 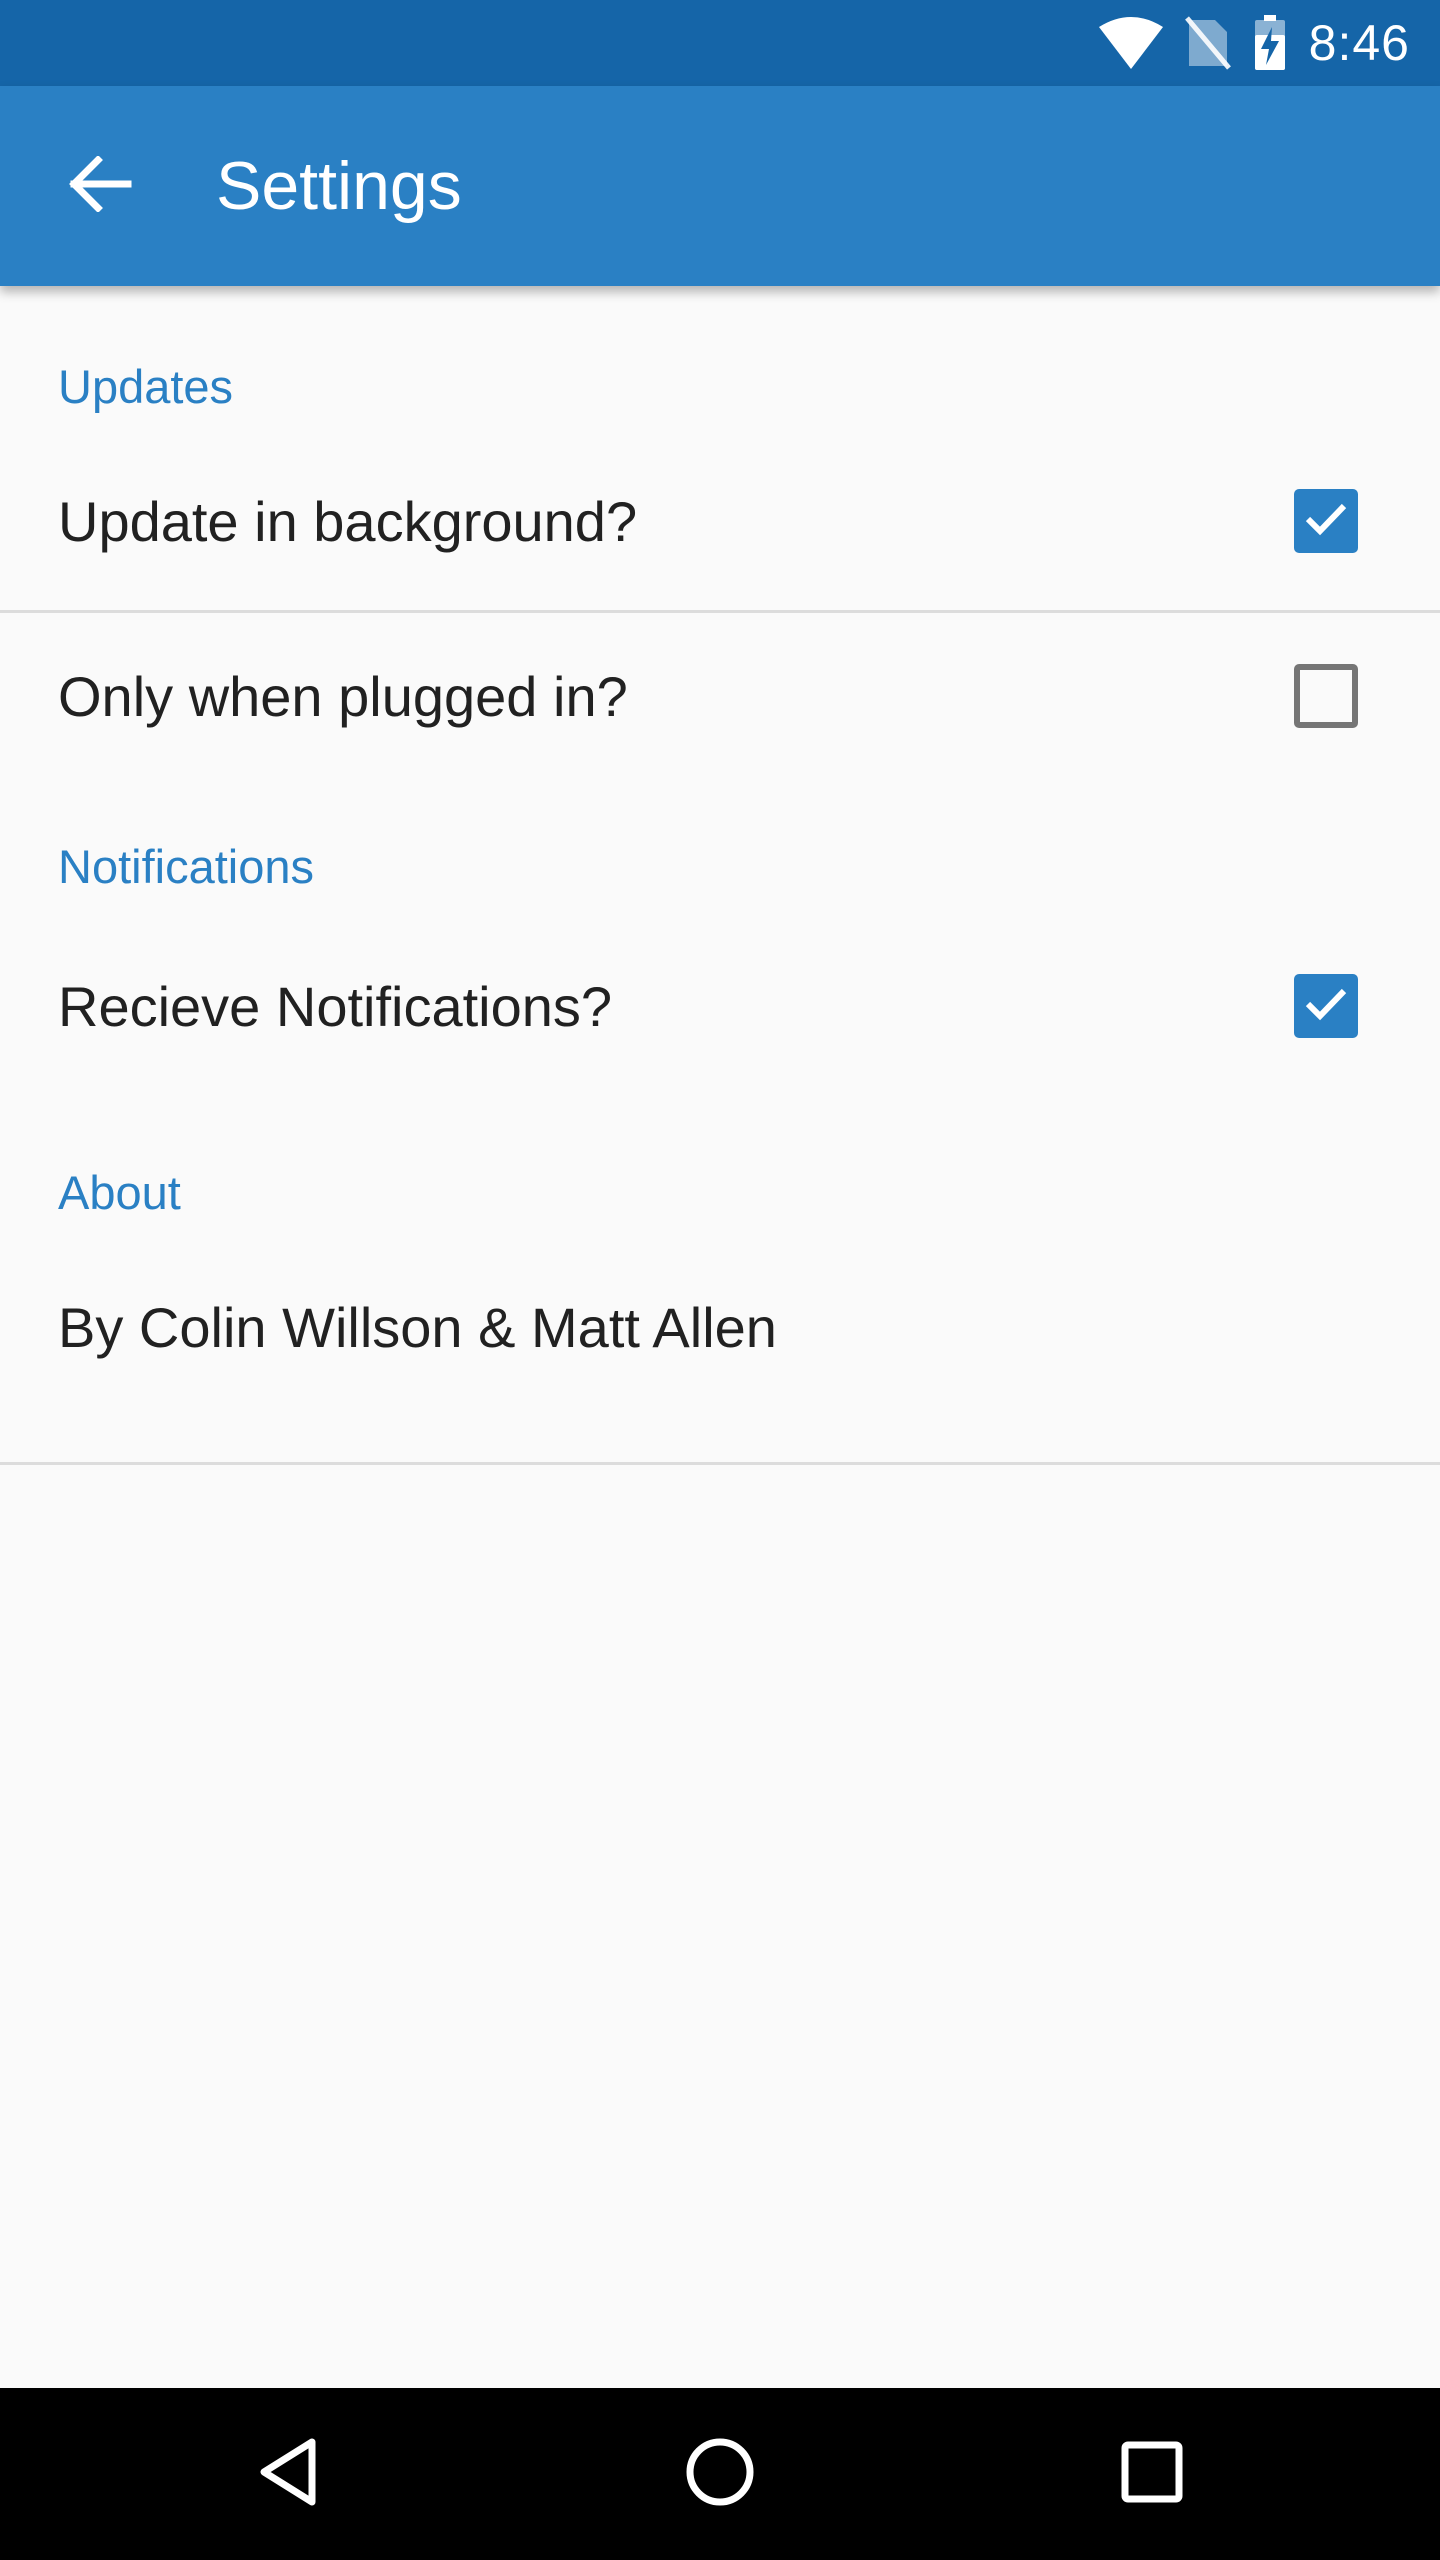 What do you see at coordinates (1207, 43) in the screenshot?
I see `no-sim-icon` at bounding box center [1207, 43].